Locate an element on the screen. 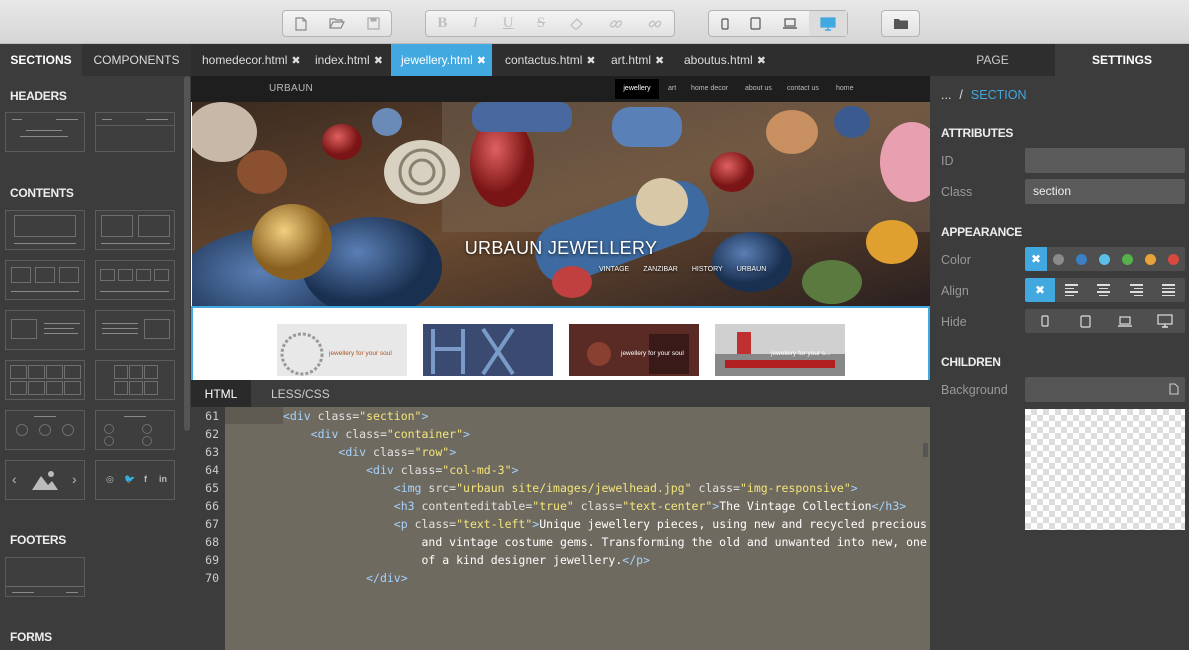 This screenshot has height=650, width=1189. color-swatch-orange is located at coordinates (1150, 259).